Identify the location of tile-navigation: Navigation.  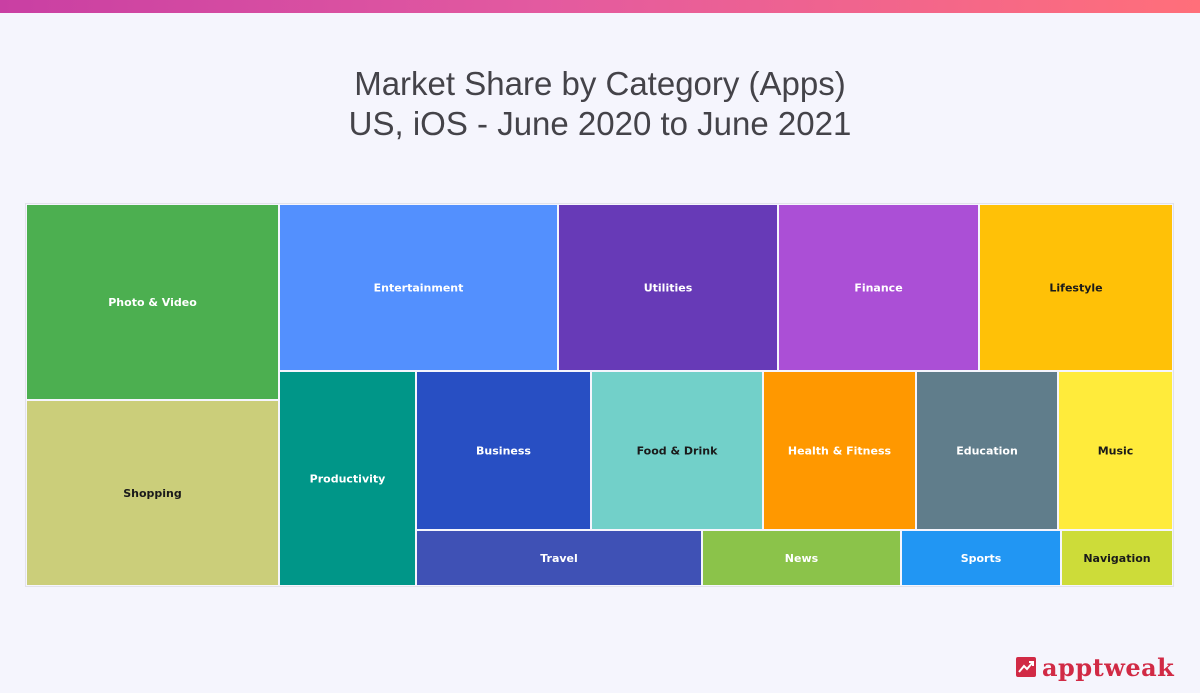
(1117, 558).